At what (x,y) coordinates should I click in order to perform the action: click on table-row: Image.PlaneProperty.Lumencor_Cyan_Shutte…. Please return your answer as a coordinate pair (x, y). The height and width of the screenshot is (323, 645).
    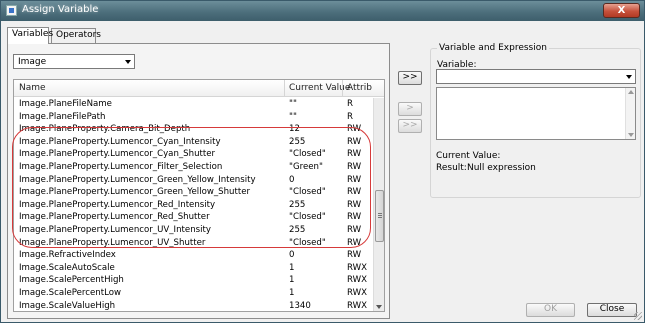
    Looking at the image, I should click on (193, 154).